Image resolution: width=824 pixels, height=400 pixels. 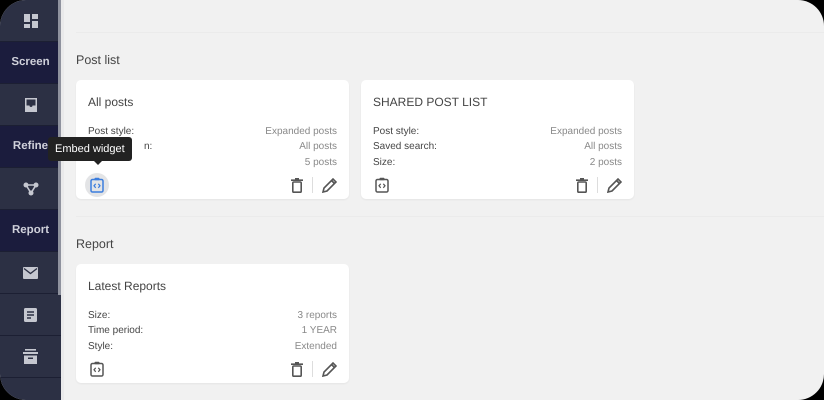 I want to click on field-value: 3 reports, so click(x=317, y=315).